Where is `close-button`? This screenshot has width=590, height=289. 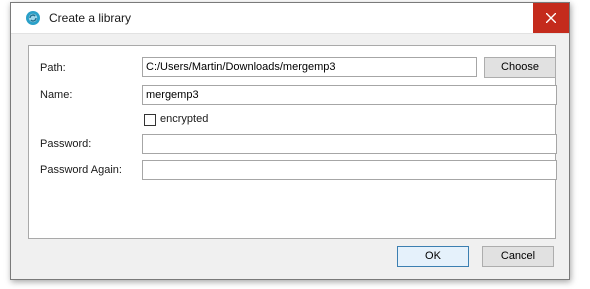 close-button is located at coordinates (551, 18).